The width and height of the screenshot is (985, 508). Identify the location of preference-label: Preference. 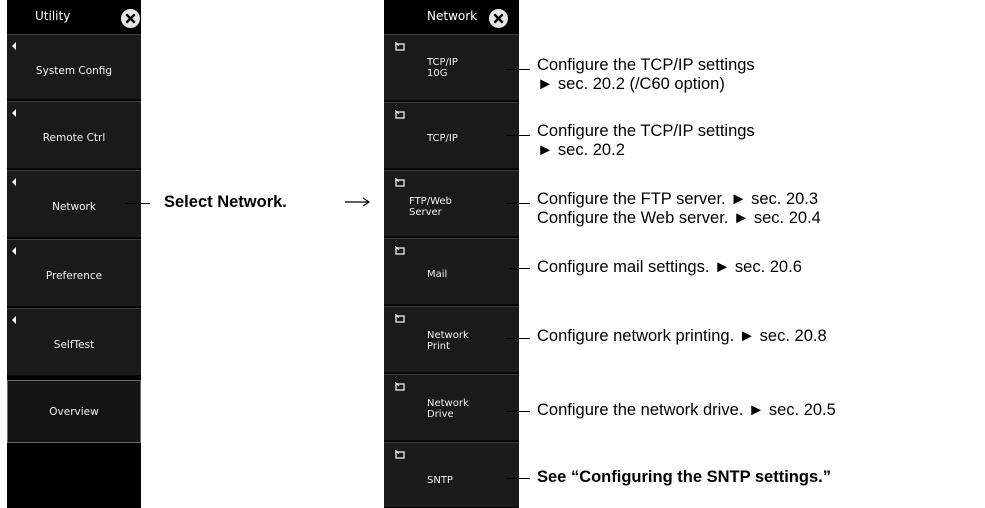
(74, 276).